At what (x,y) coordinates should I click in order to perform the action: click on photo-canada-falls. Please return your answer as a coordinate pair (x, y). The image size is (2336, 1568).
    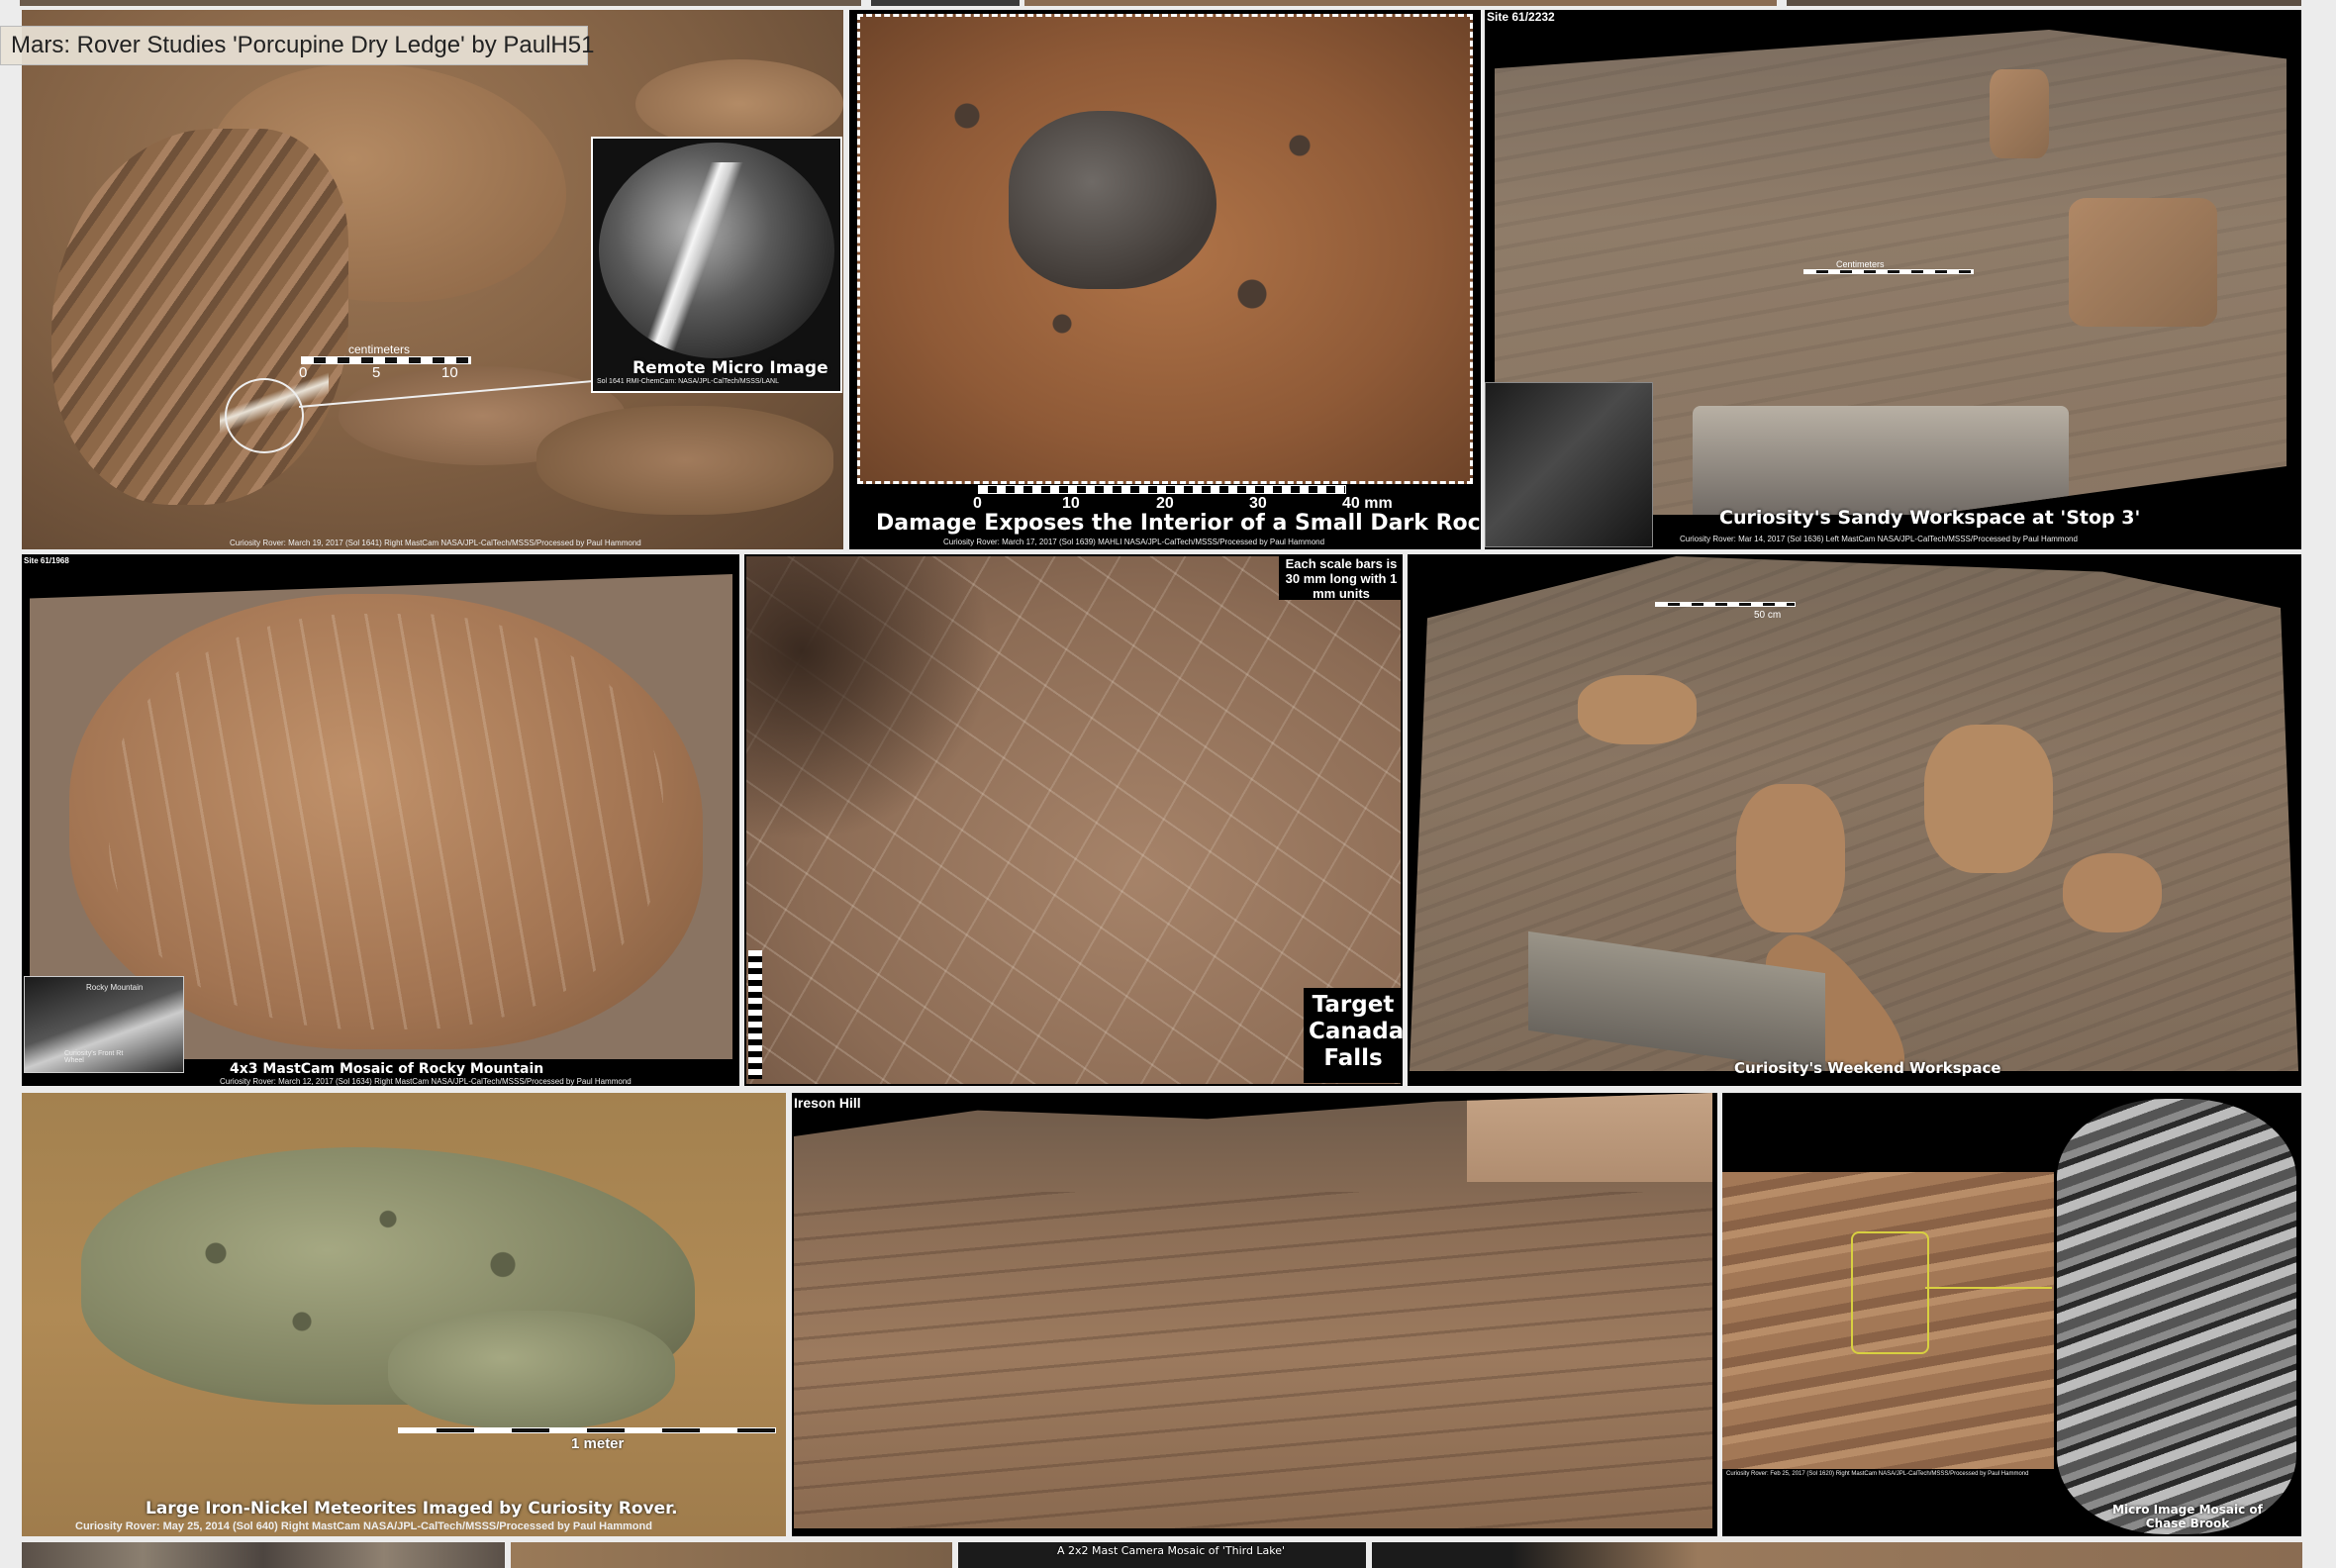
    Looking at the image, I should click on (1073, 820).